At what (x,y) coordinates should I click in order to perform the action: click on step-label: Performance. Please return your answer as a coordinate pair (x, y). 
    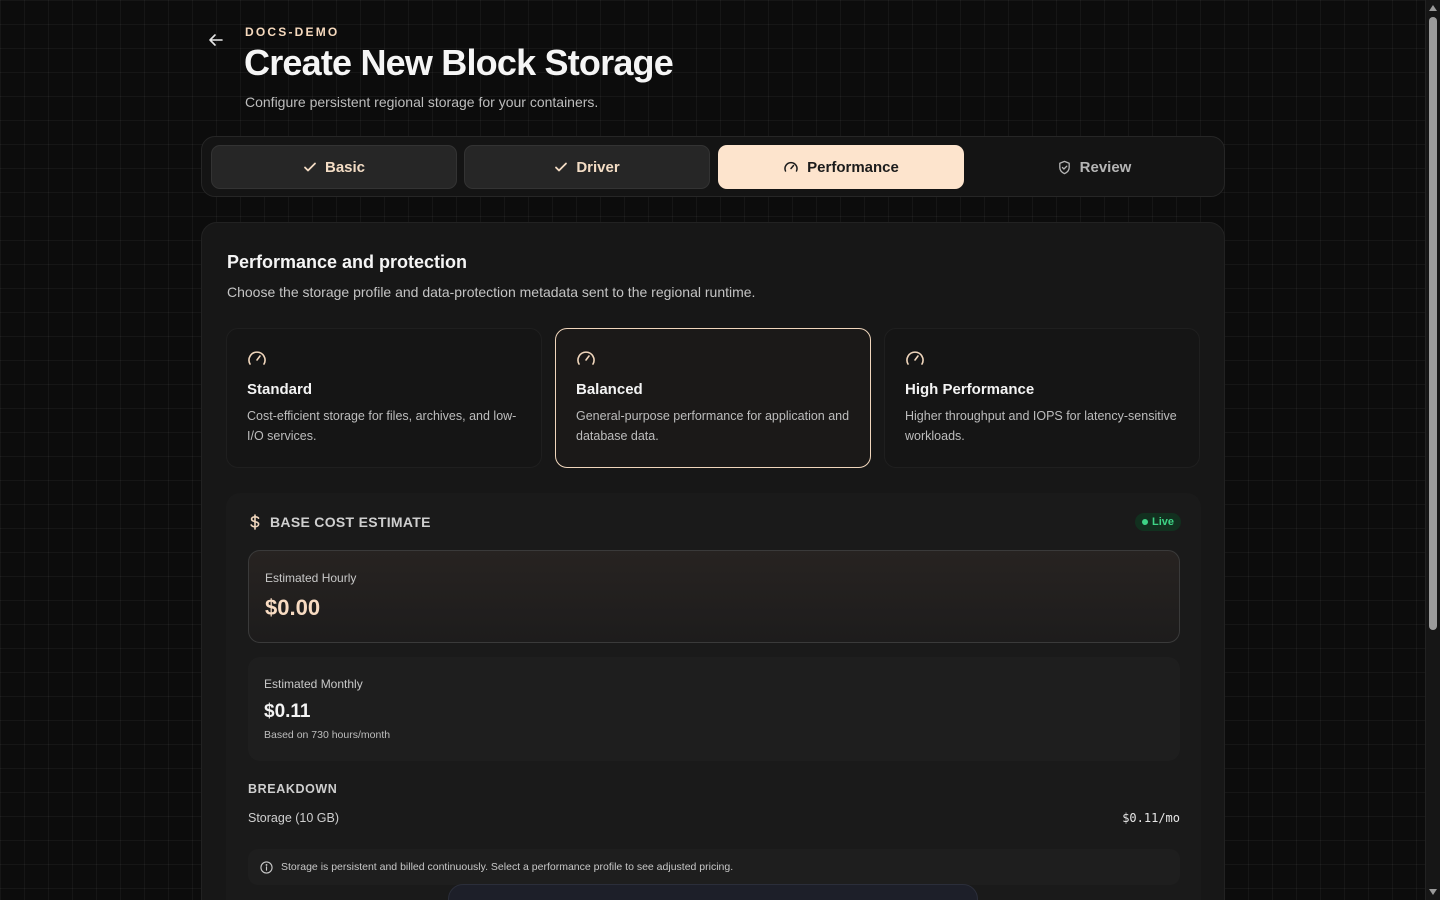
    Looking at the image, I should click on (853, 167).